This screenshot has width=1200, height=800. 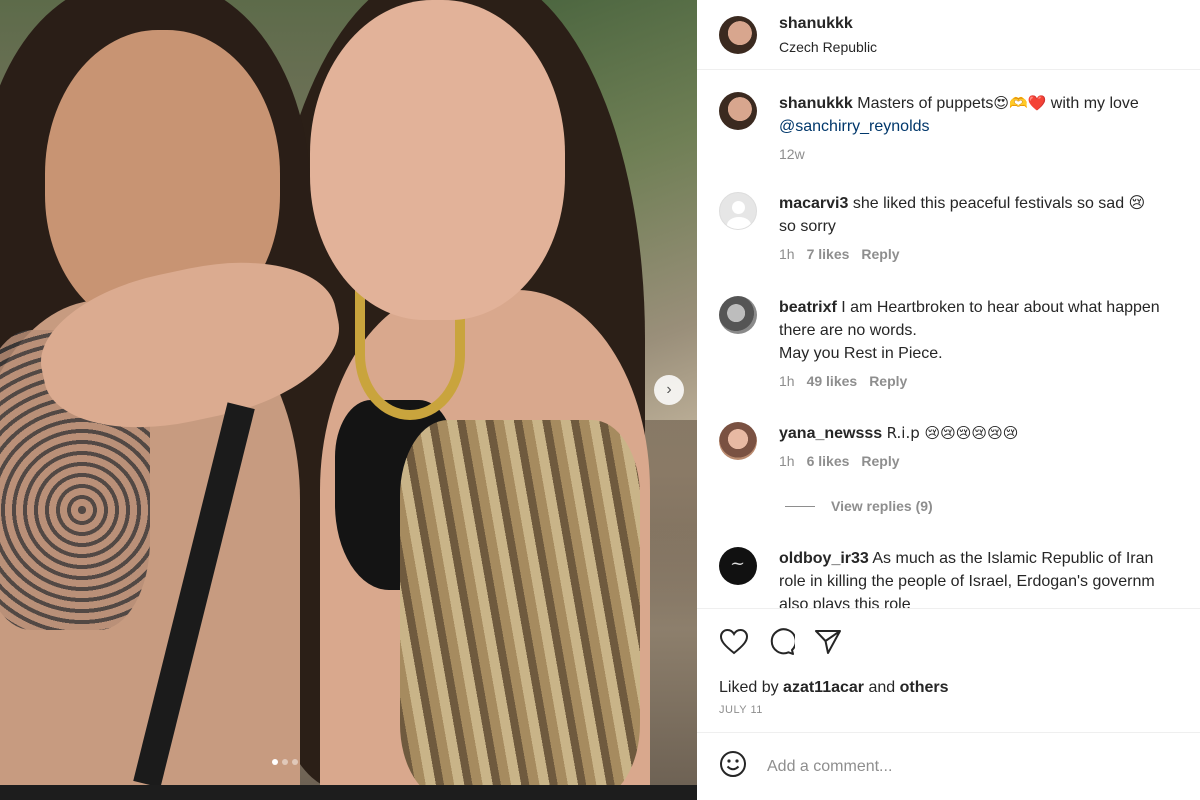 What do you see at coordinates (828, 254) in the screenshot?
I see `comment-likes: 7 likes` at bounding box center [828, 254].